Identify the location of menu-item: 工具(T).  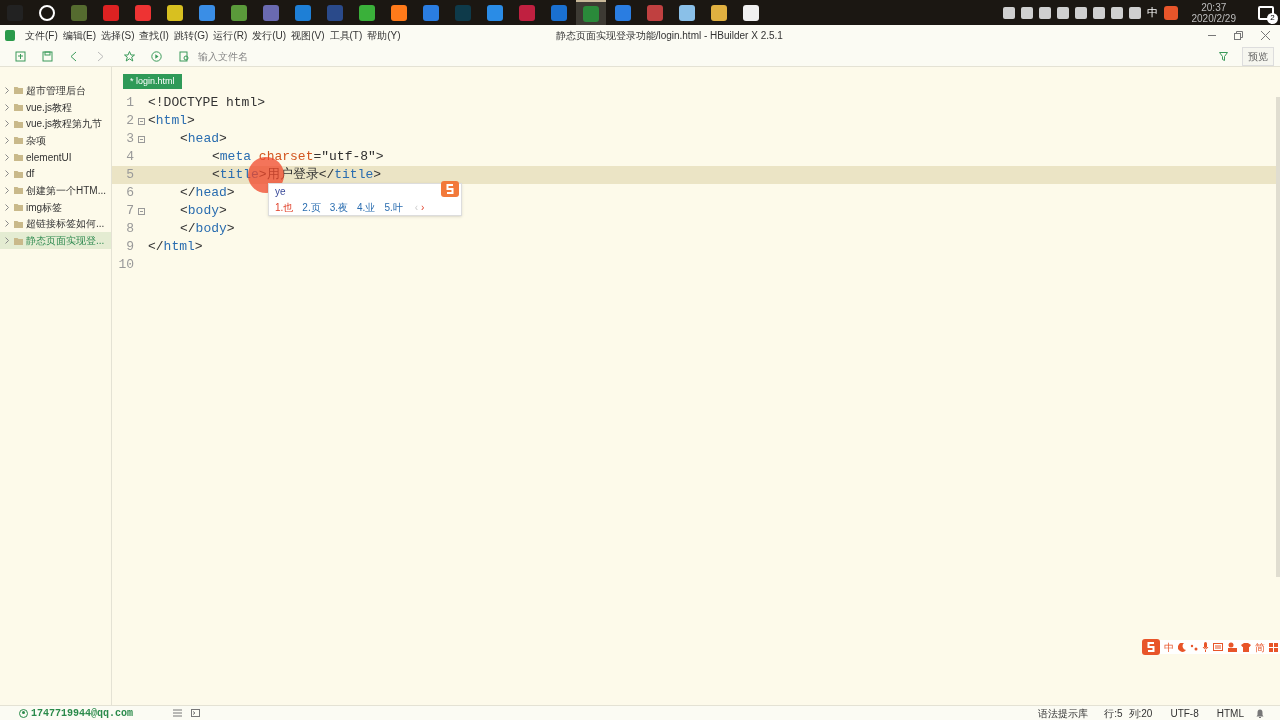
(346, 35).